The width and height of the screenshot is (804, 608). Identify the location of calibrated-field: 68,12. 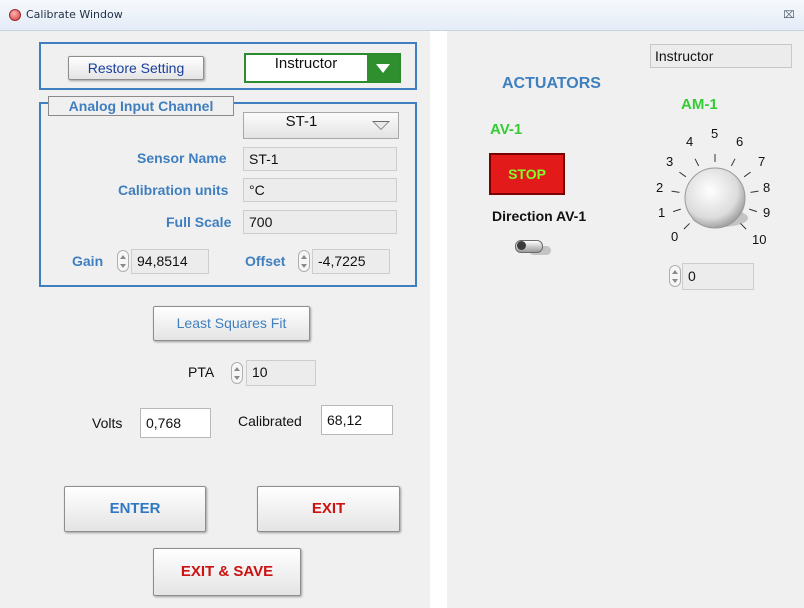
(357, 420).